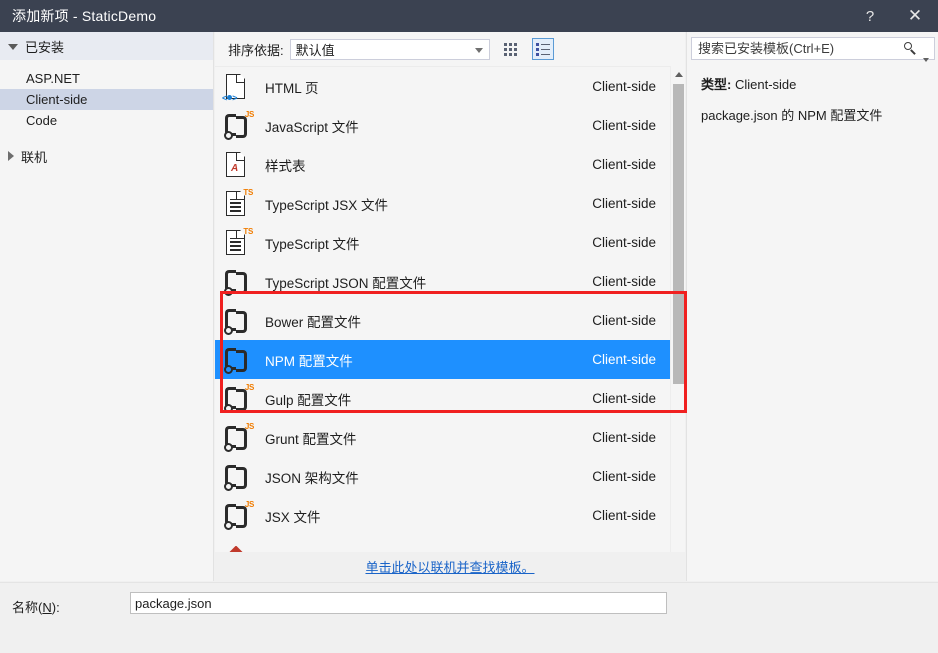  I want to click on help-button: ?, so click(870, 16).